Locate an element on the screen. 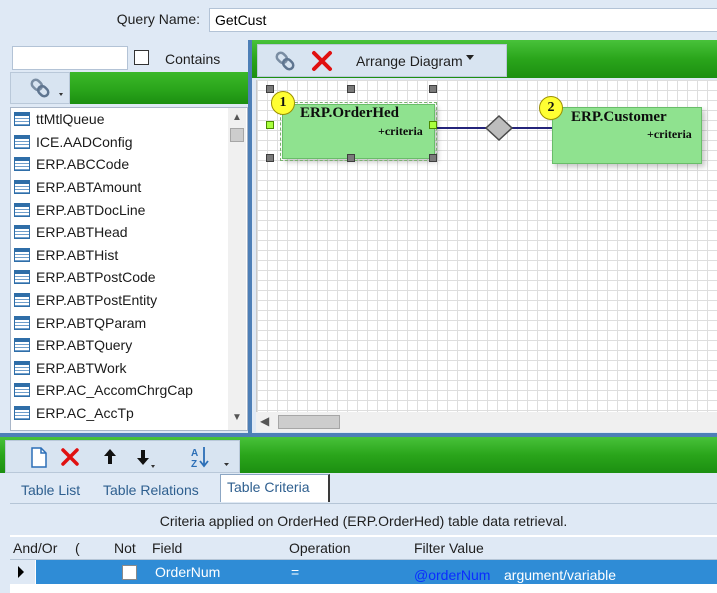  table-list-item: ttMtlQueue is located at coordinates (121, 119).